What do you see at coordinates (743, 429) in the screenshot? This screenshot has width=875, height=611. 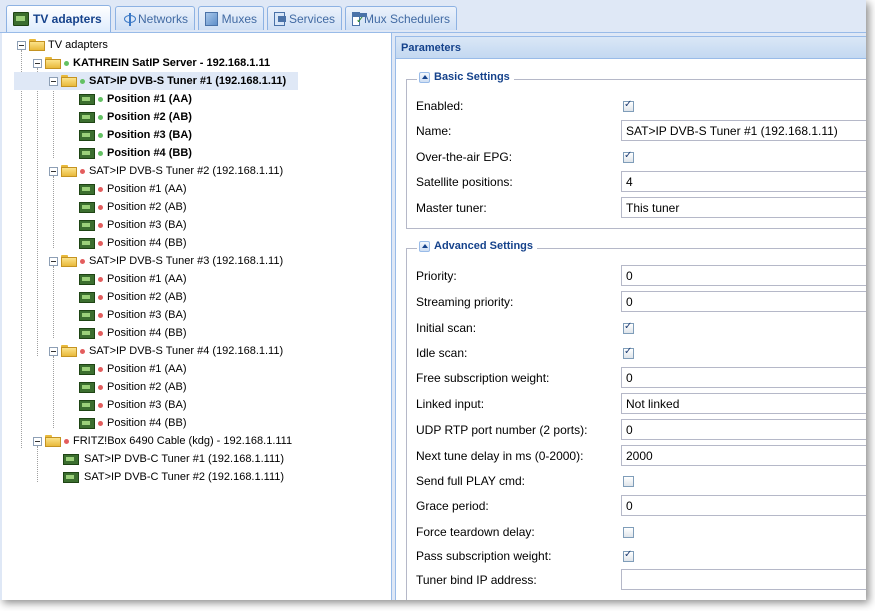 I see `udp-rtp-port-field` at bounding box center [743, 429].